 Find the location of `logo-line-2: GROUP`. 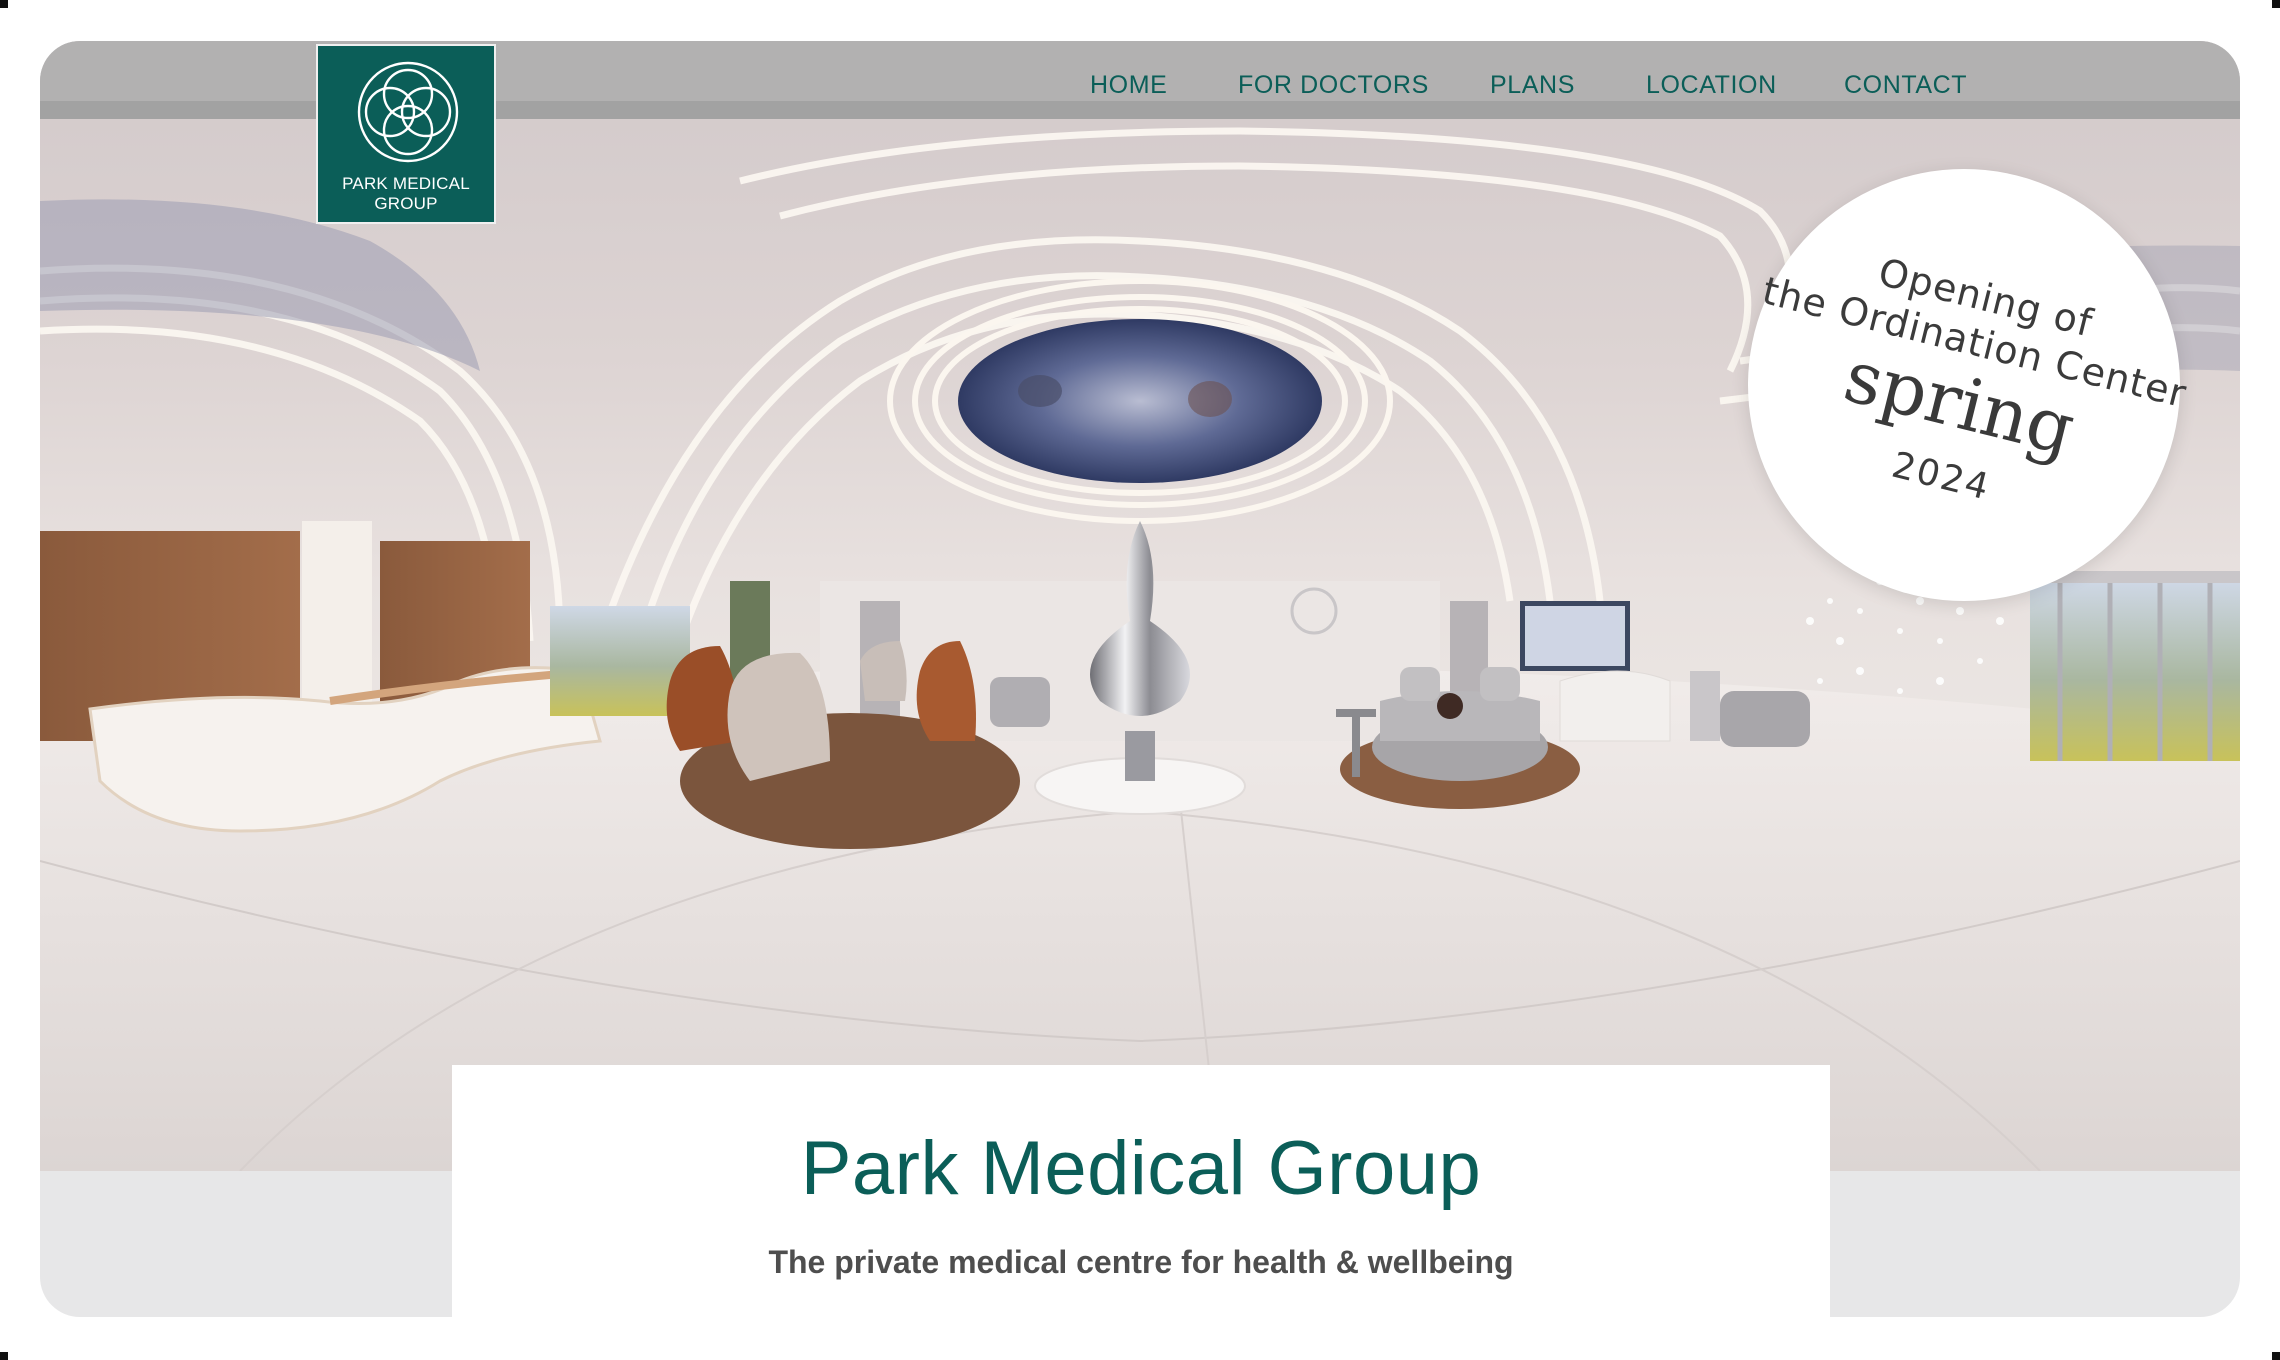

logo-line-2: GROUP is located at coordinates (406, 203).